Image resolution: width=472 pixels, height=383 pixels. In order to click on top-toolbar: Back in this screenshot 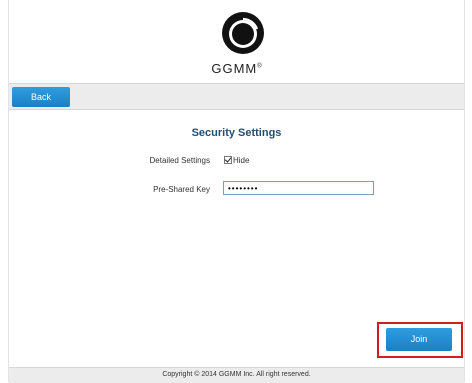, I will do `click(236, 96)`.